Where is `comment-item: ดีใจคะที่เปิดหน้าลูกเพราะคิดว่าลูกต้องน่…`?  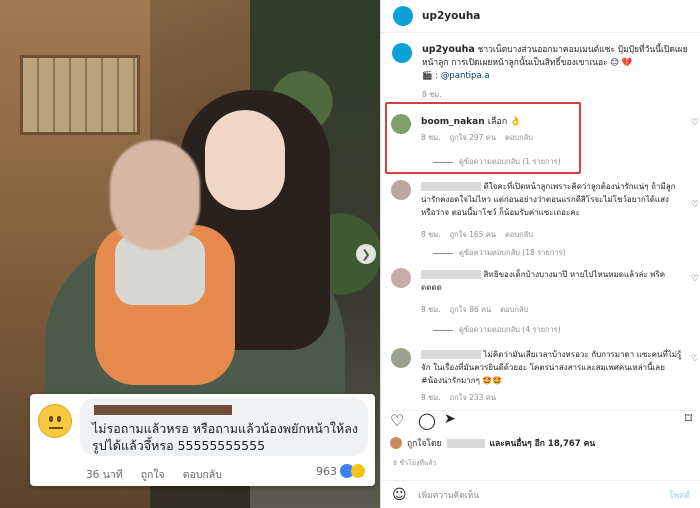 comment-item: ดีใจคะที่เปิดหน้าลูกเพราะคิดว่าลูกต้องน่… is located at coordinates (545, 219).